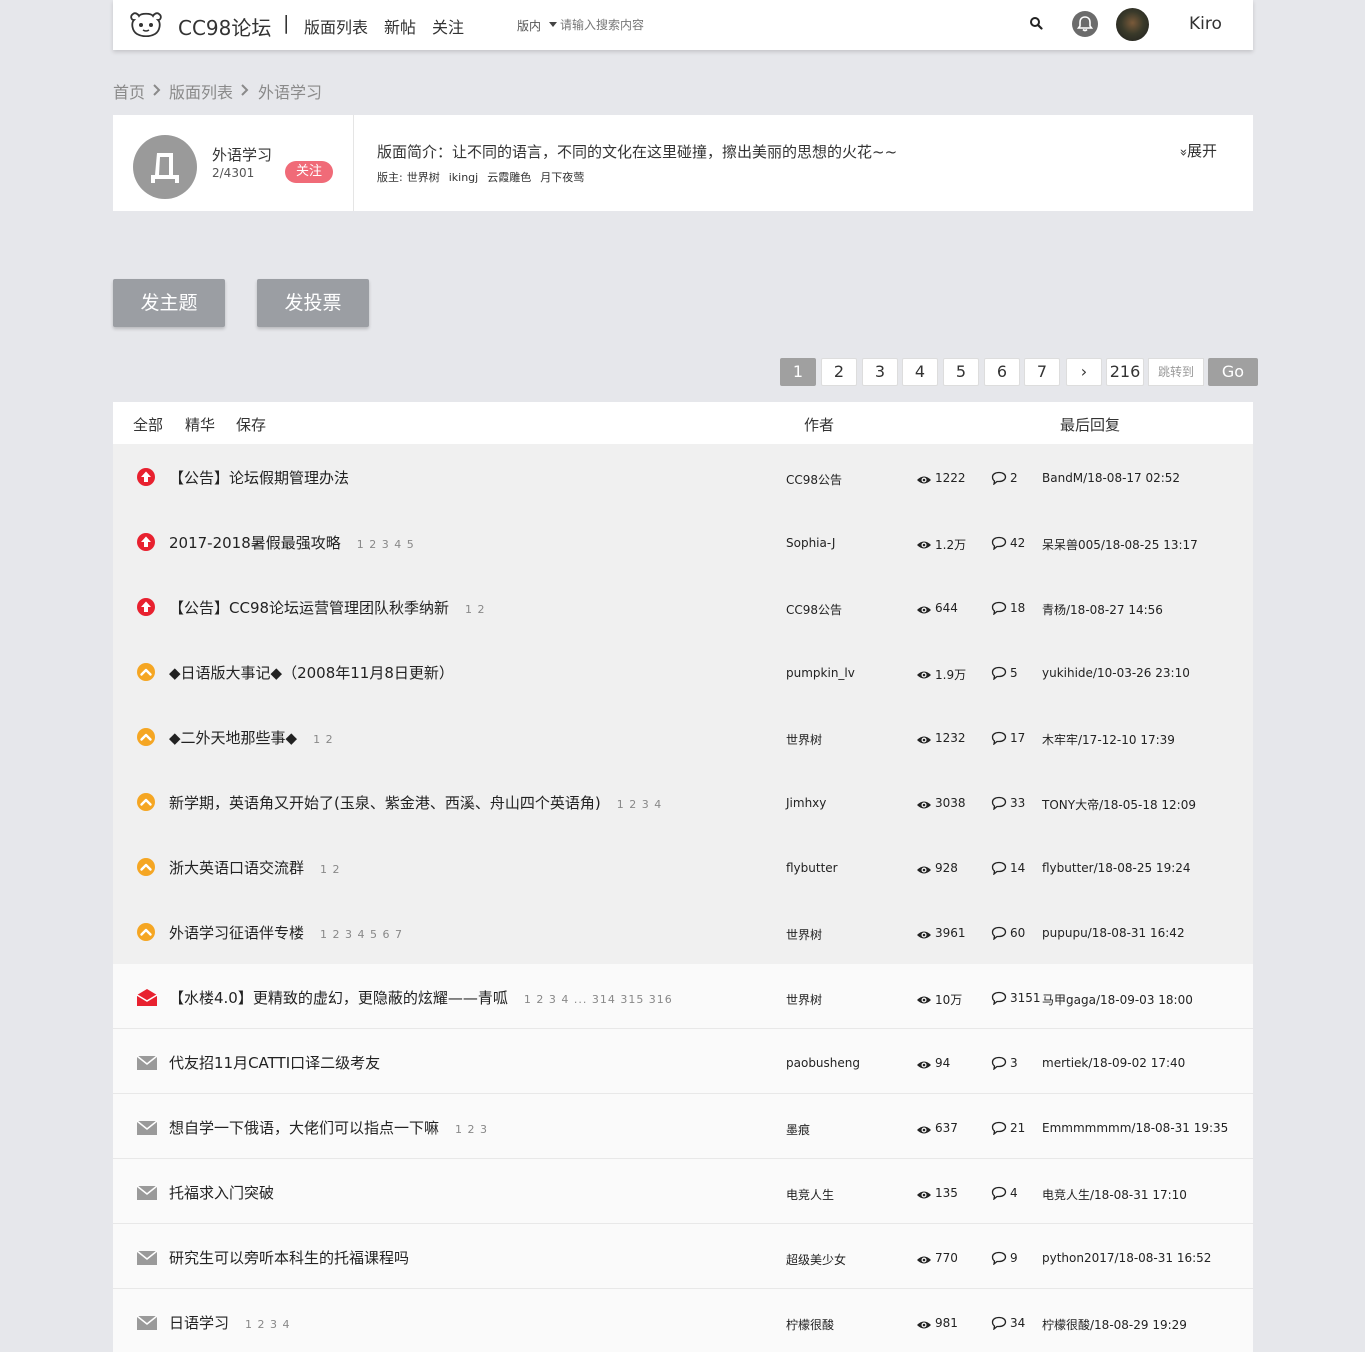 The image size is (1365, 1352). What do you see at coordinates (961, 372) in the screenshot?
I see `page-button: 5` at bounding box center [961, 372].